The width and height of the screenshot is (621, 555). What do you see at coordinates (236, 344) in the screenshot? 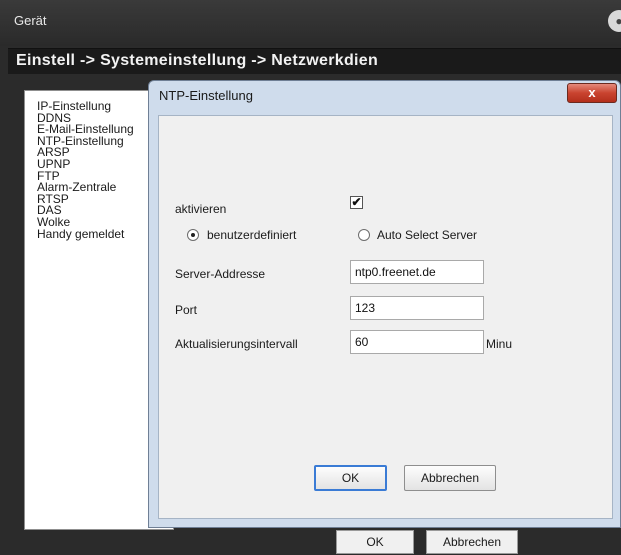
I see `interval-label: Aktualisierungsintervall` at bounding box center [236, 344].